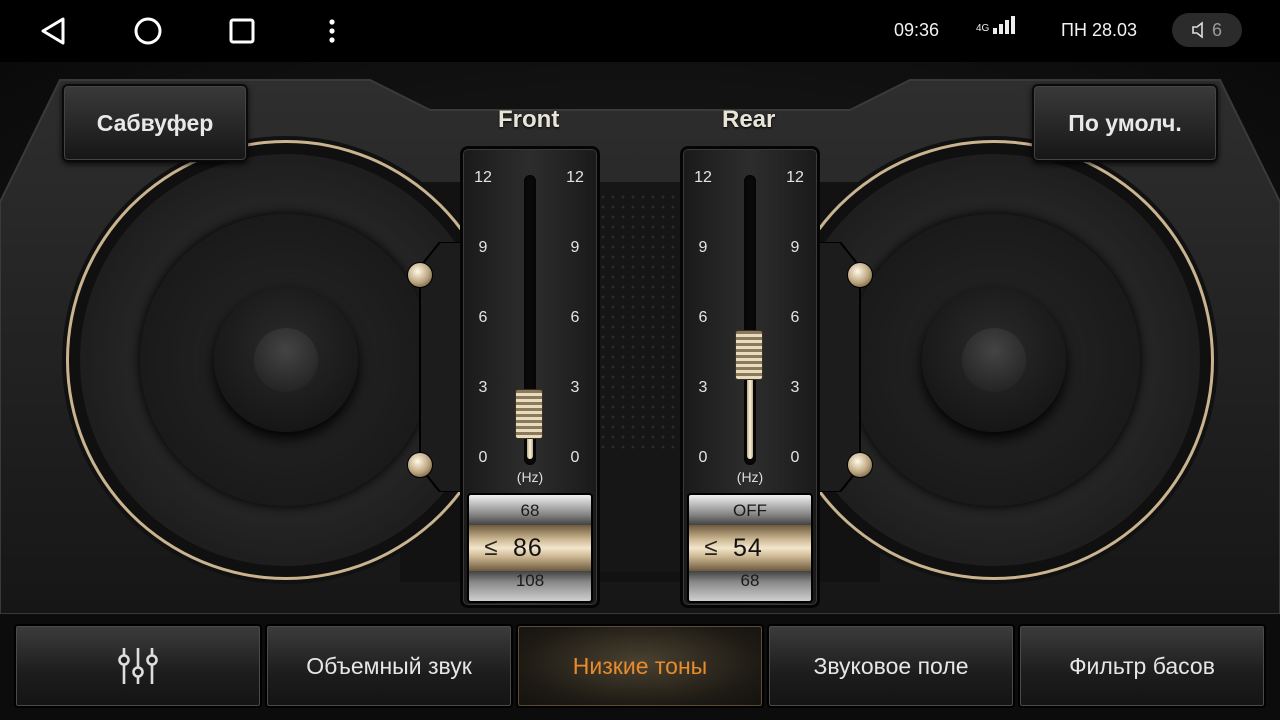  What do you see at coordinates (530, 377) in the screenshot?
I see `front-slider-panel: 12 12 9 9 6 6 3 3 0 0 (Hz) 68 ≤ 86 108` at bounding box center [530, 377].